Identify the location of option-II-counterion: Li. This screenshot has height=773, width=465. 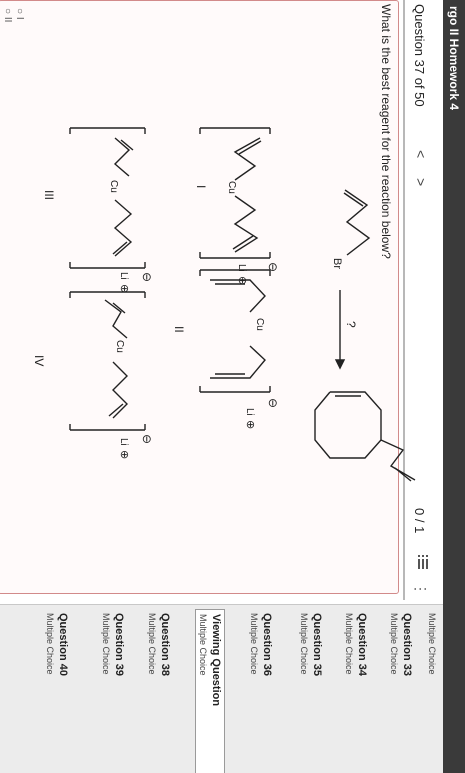
(249, 412).